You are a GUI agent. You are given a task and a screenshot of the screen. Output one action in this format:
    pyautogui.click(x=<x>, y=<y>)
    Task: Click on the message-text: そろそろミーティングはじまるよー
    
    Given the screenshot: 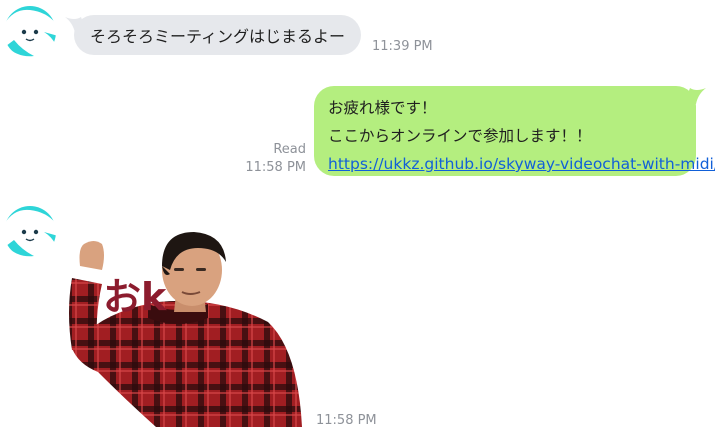 What is the action you would take?
    pyautogui.click(x=218, y=36)
    